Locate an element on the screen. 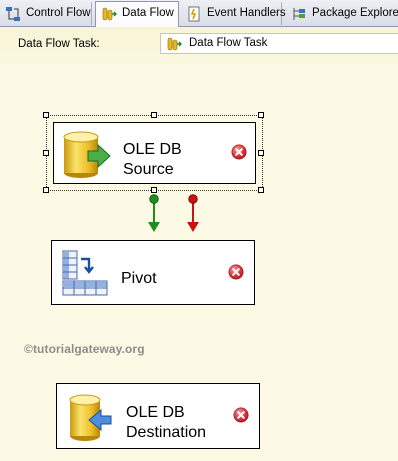 The image size is (398, 461). component-label: OLE DB Destination is located at coordinates (166, 422).